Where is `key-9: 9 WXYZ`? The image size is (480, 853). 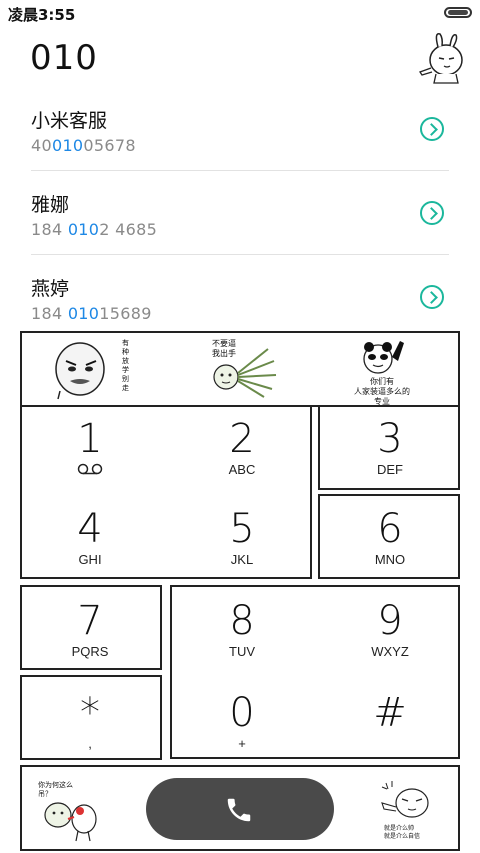
key-9: 9 WXYZ is located at coordinates (390, 630).